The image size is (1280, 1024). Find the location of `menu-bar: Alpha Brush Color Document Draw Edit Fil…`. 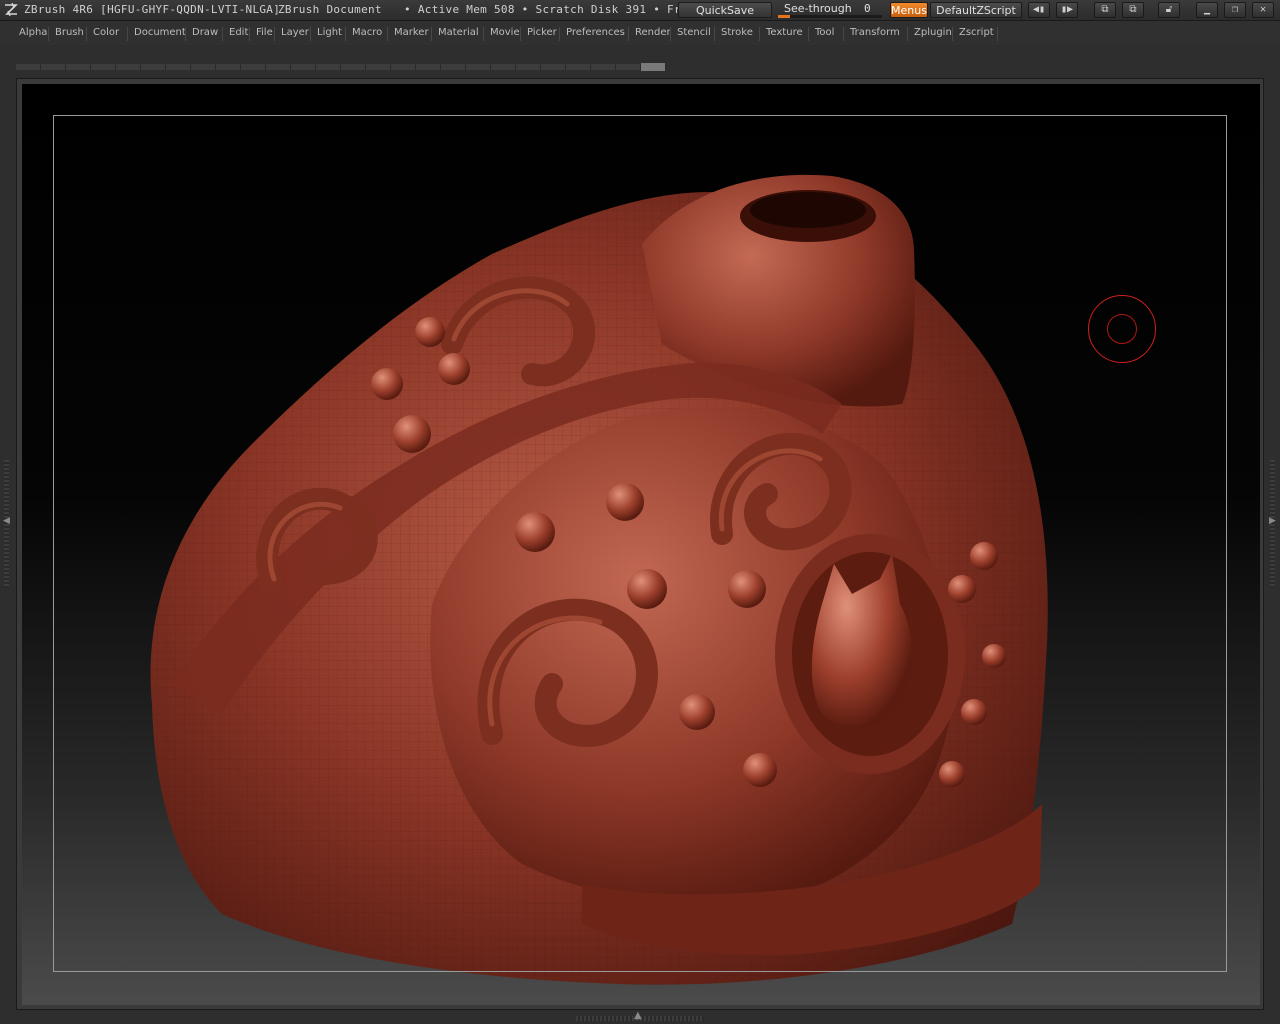

menu-bar: Alpha Brush Color Document Draw Edit Fil… is located at coordinates (640, 33).